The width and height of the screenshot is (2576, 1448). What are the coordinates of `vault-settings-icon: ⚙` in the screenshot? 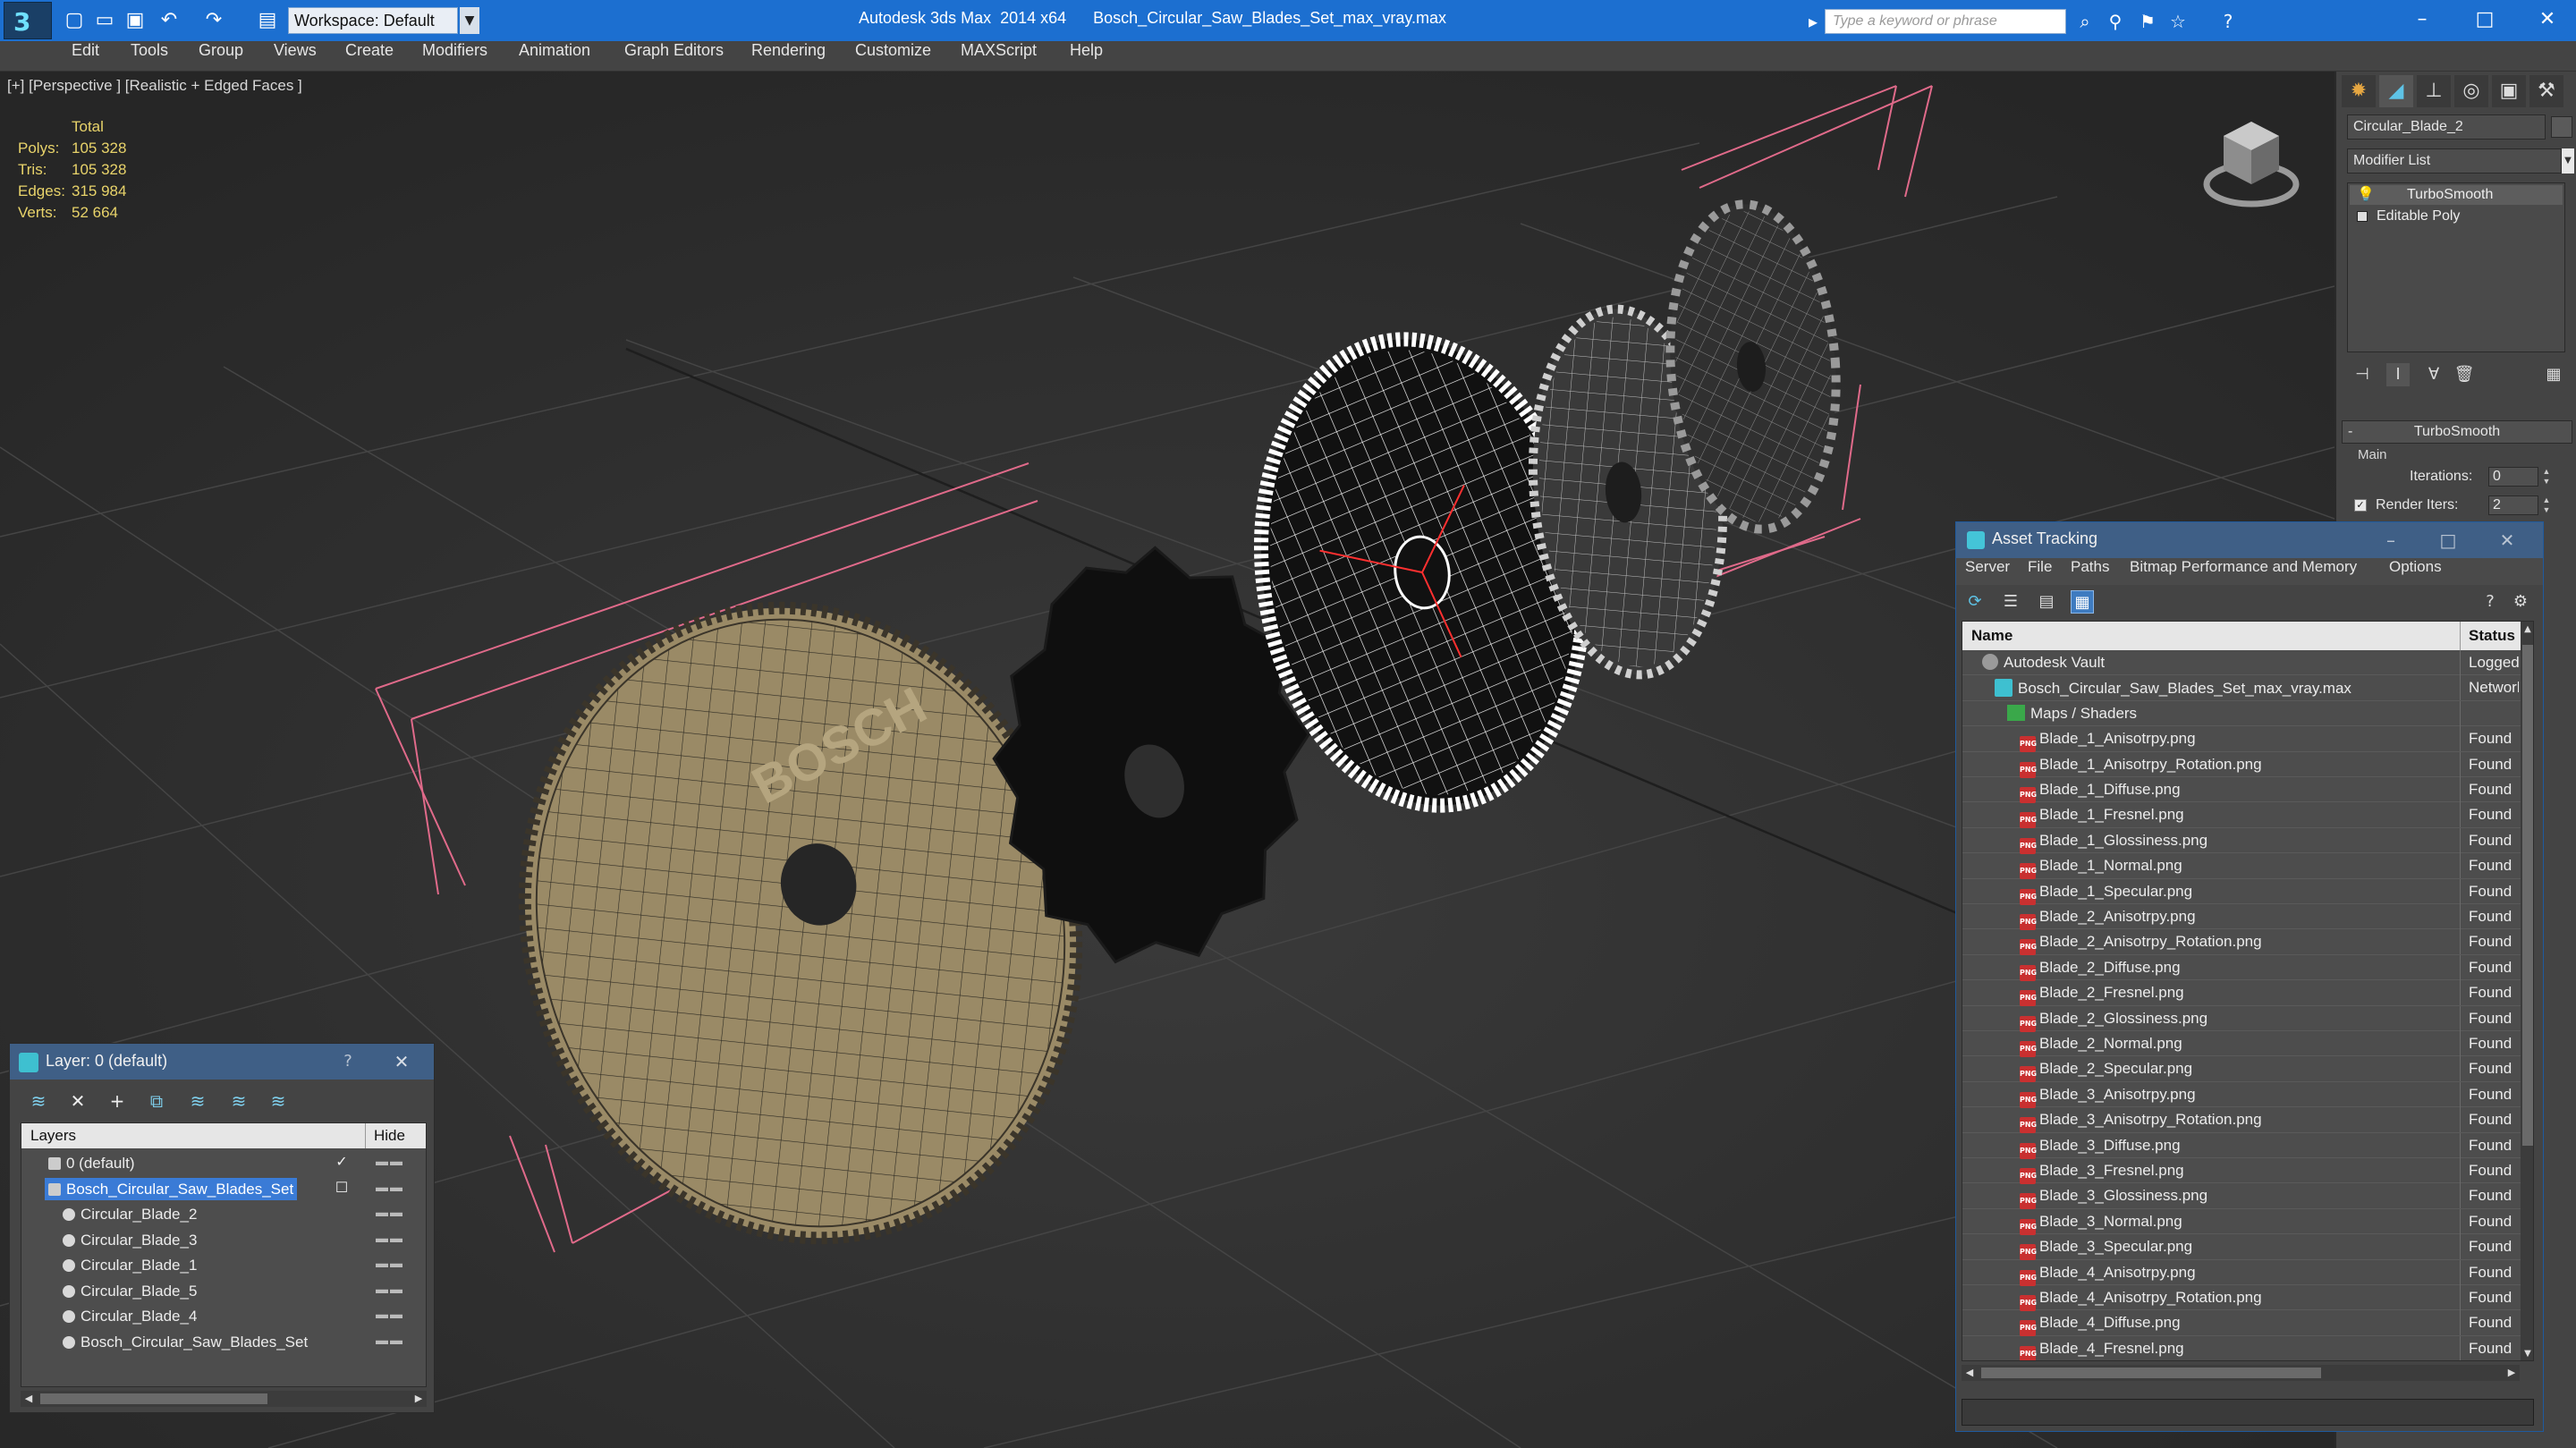 It's located at (2520, 602).